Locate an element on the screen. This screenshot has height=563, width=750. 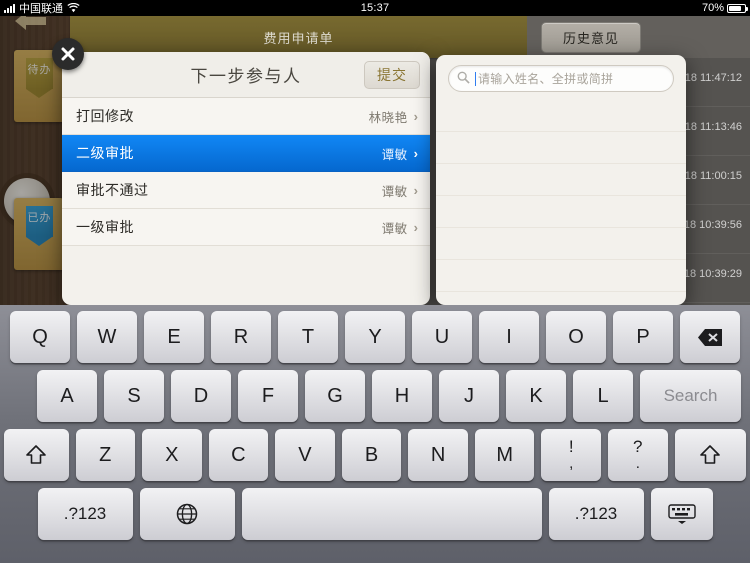
key-u: U is located at coordinates (442, 337).